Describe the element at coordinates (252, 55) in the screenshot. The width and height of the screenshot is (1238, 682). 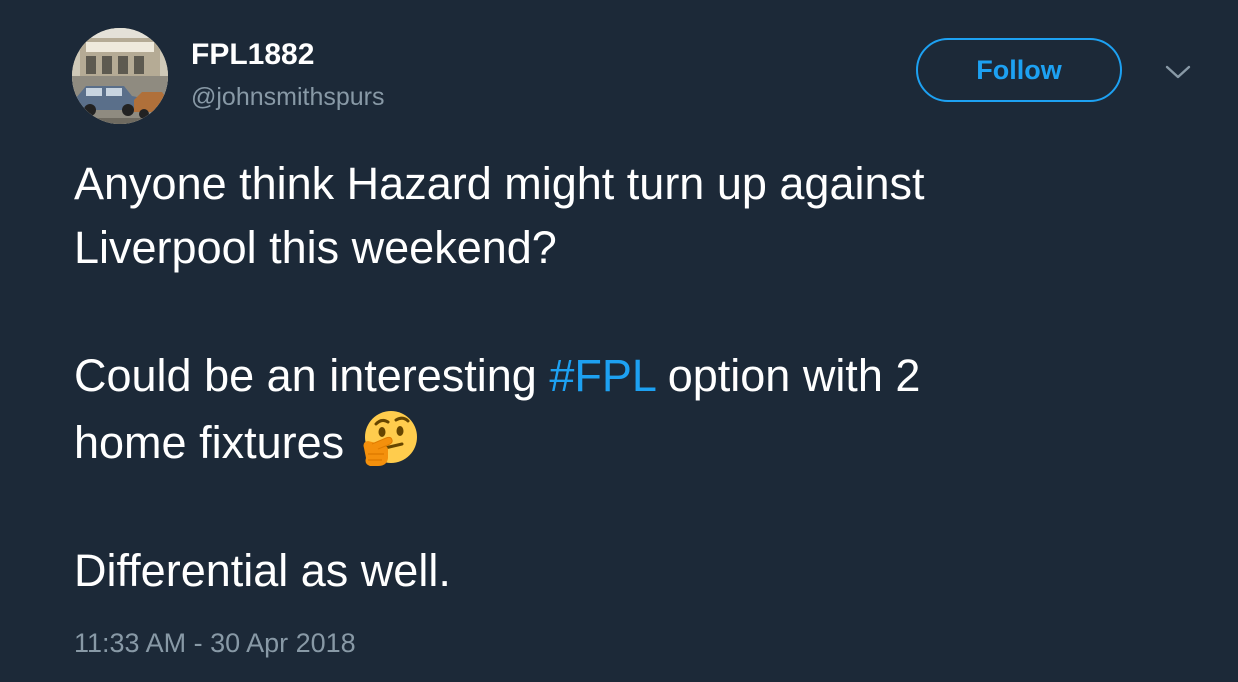
I see `display-name: FPL1882` at that location.